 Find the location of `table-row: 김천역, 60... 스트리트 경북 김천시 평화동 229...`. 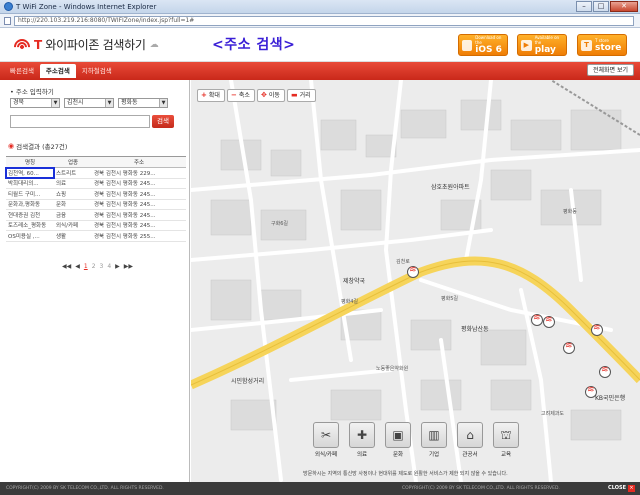

table-row: 김천역, 60... 스트리트 경북 김천시 평화동 229... is located at coordinates (95, 172).